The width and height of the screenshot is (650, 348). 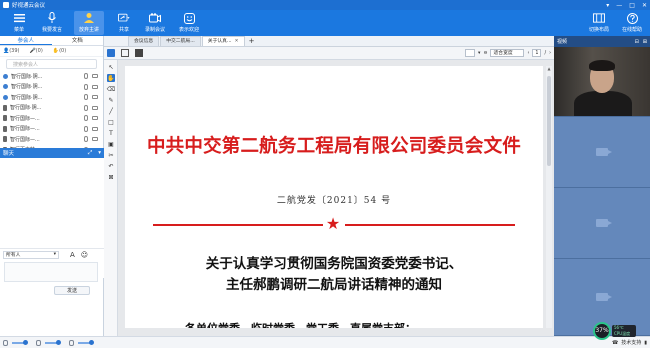 What do you see at coordinates (632, 23) in the screenshot?
I see `online-help-button: 在线帮助` at bounding box center [632, 23].